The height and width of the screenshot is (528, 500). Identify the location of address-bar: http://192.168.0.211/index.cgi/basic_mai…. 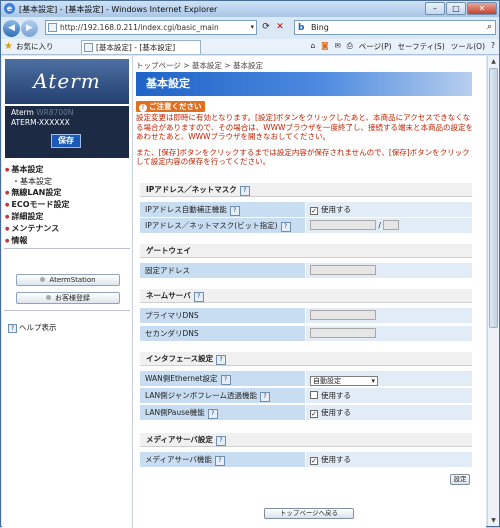
(151, 27).